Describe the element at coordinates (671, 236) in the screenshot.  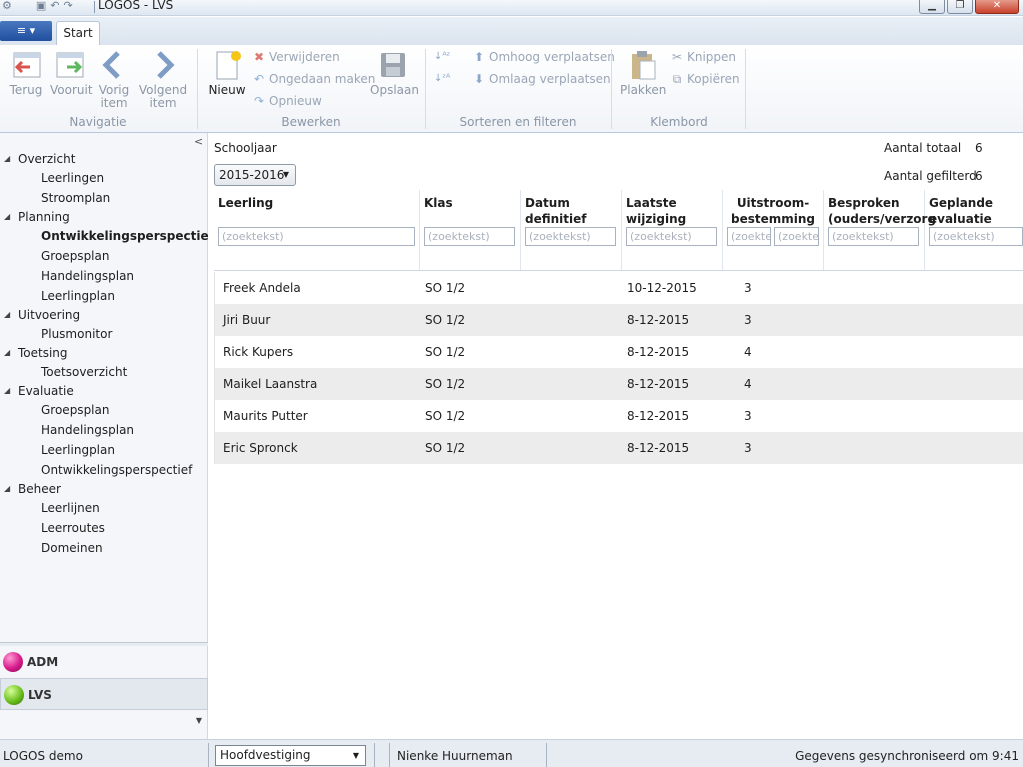
I see `filter-input-laatste-wijziging: (zoektekst)` at that location.